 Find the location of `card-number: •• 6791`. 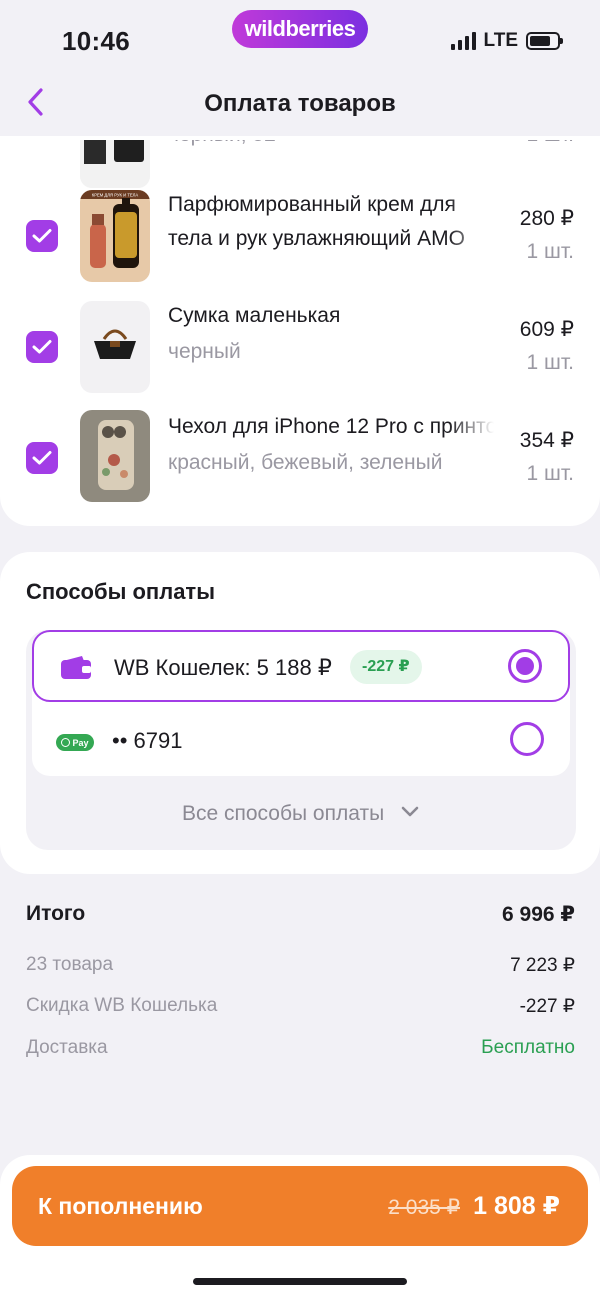

card-number: •• 6791 is located at coordinates (147, 740).